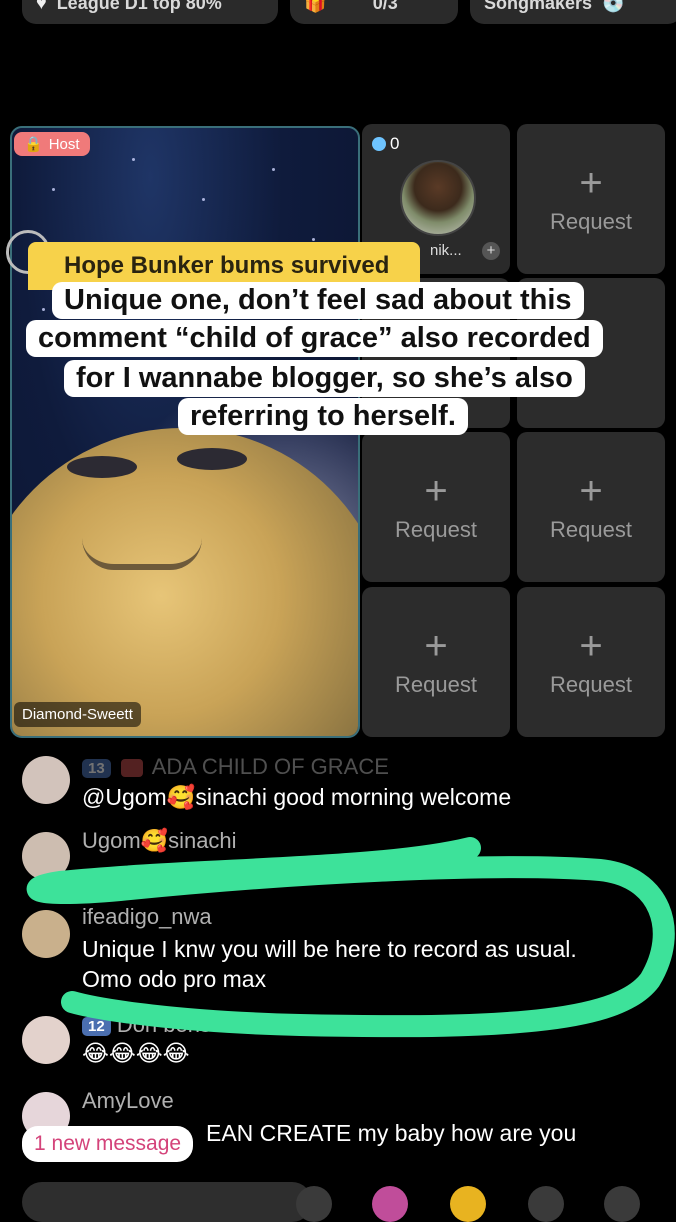  Describe the element at coordinates (212, 459) in the screenshot. I see `moon-eye-right` at that location.